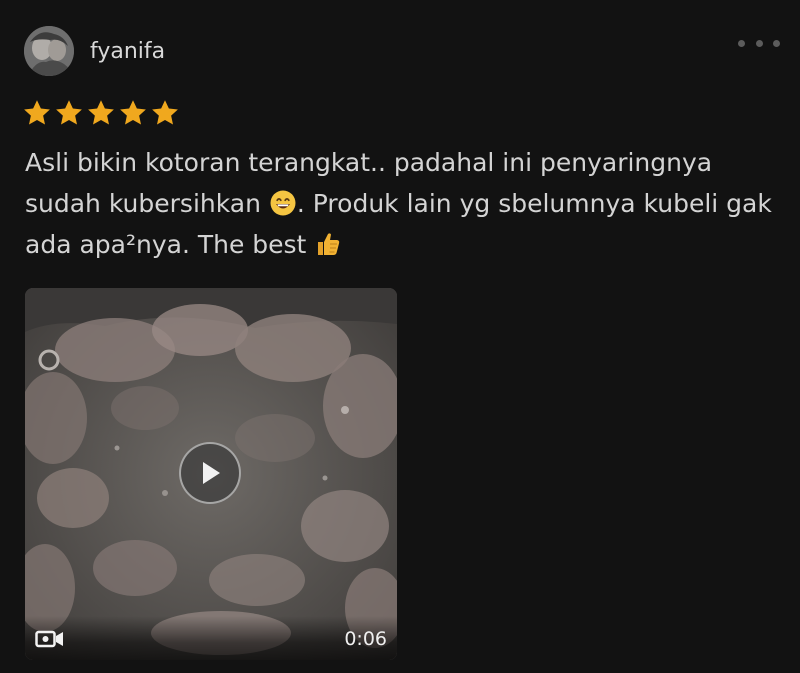 Image resolution: width=800 pixels, height=673 pixels. What do you see at coordinates (283, 203) in the screenshot?
I see `grinning-face-emoji` at bounding box center [283, 203].